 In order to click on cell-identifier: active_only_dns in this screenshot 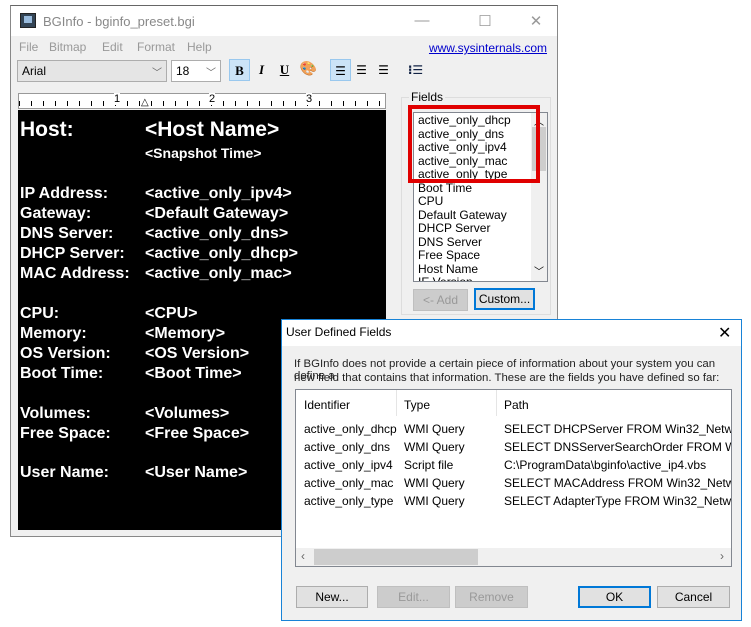, I will do `click(347, 447)`.